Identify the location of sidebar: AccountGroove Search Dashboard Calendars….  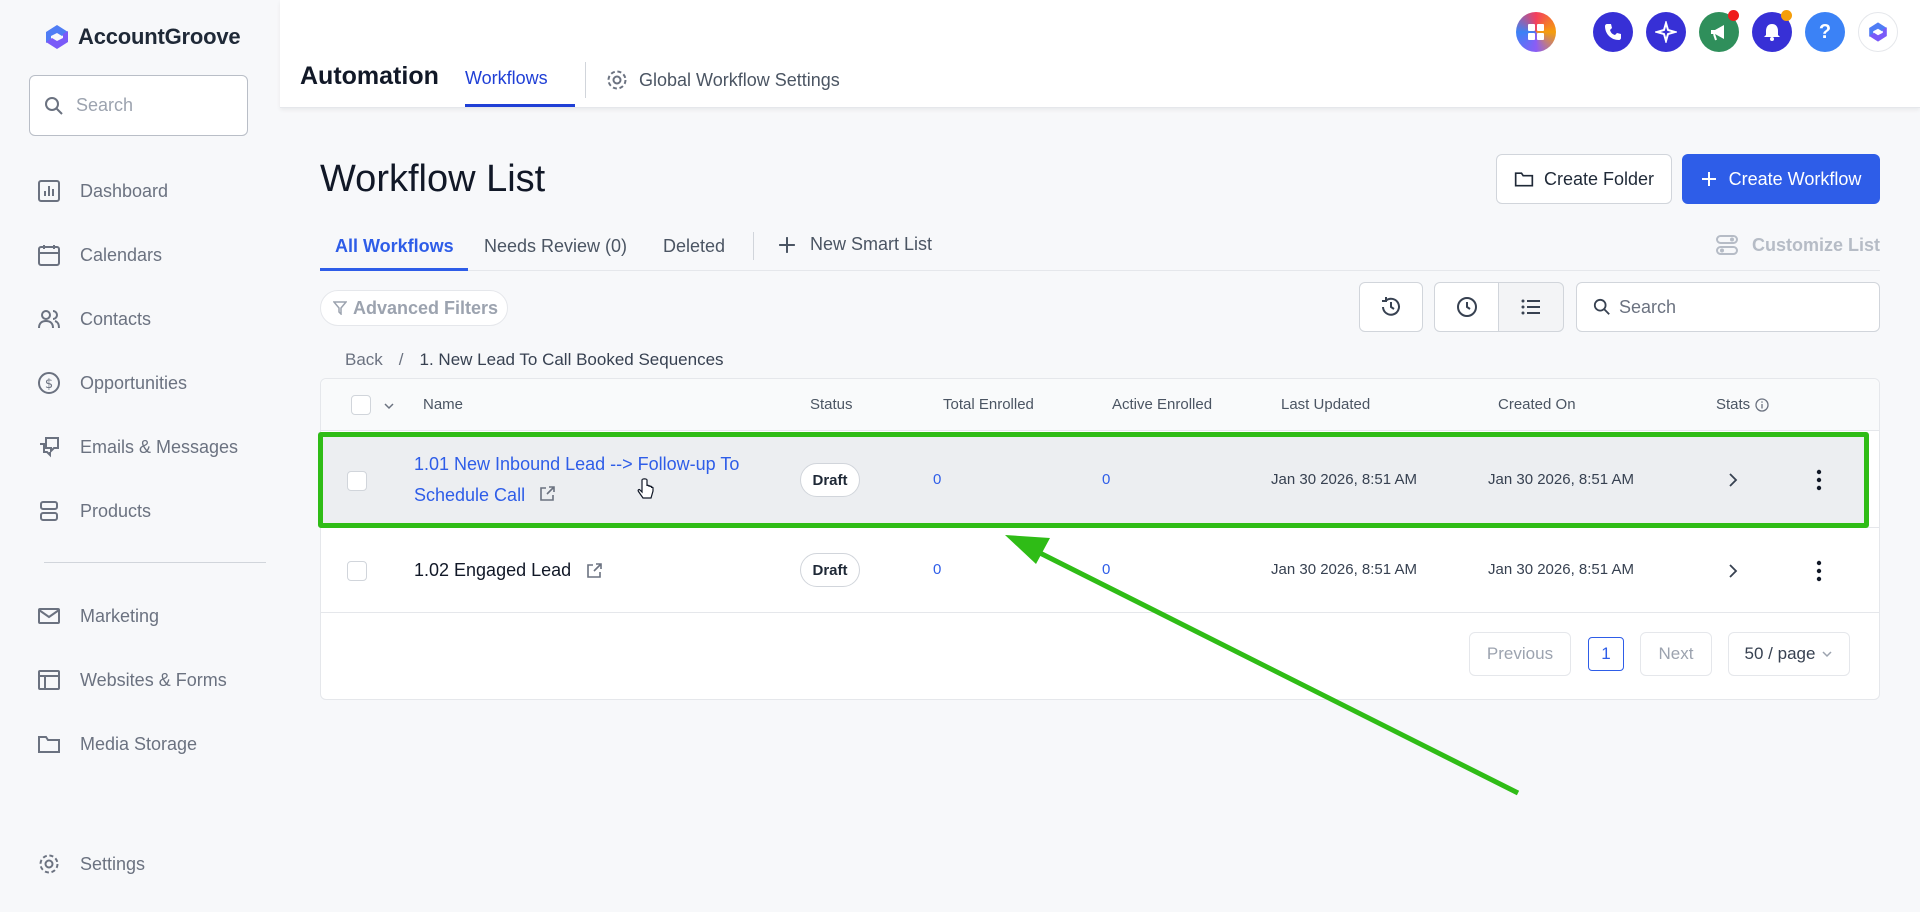
(140, 456).